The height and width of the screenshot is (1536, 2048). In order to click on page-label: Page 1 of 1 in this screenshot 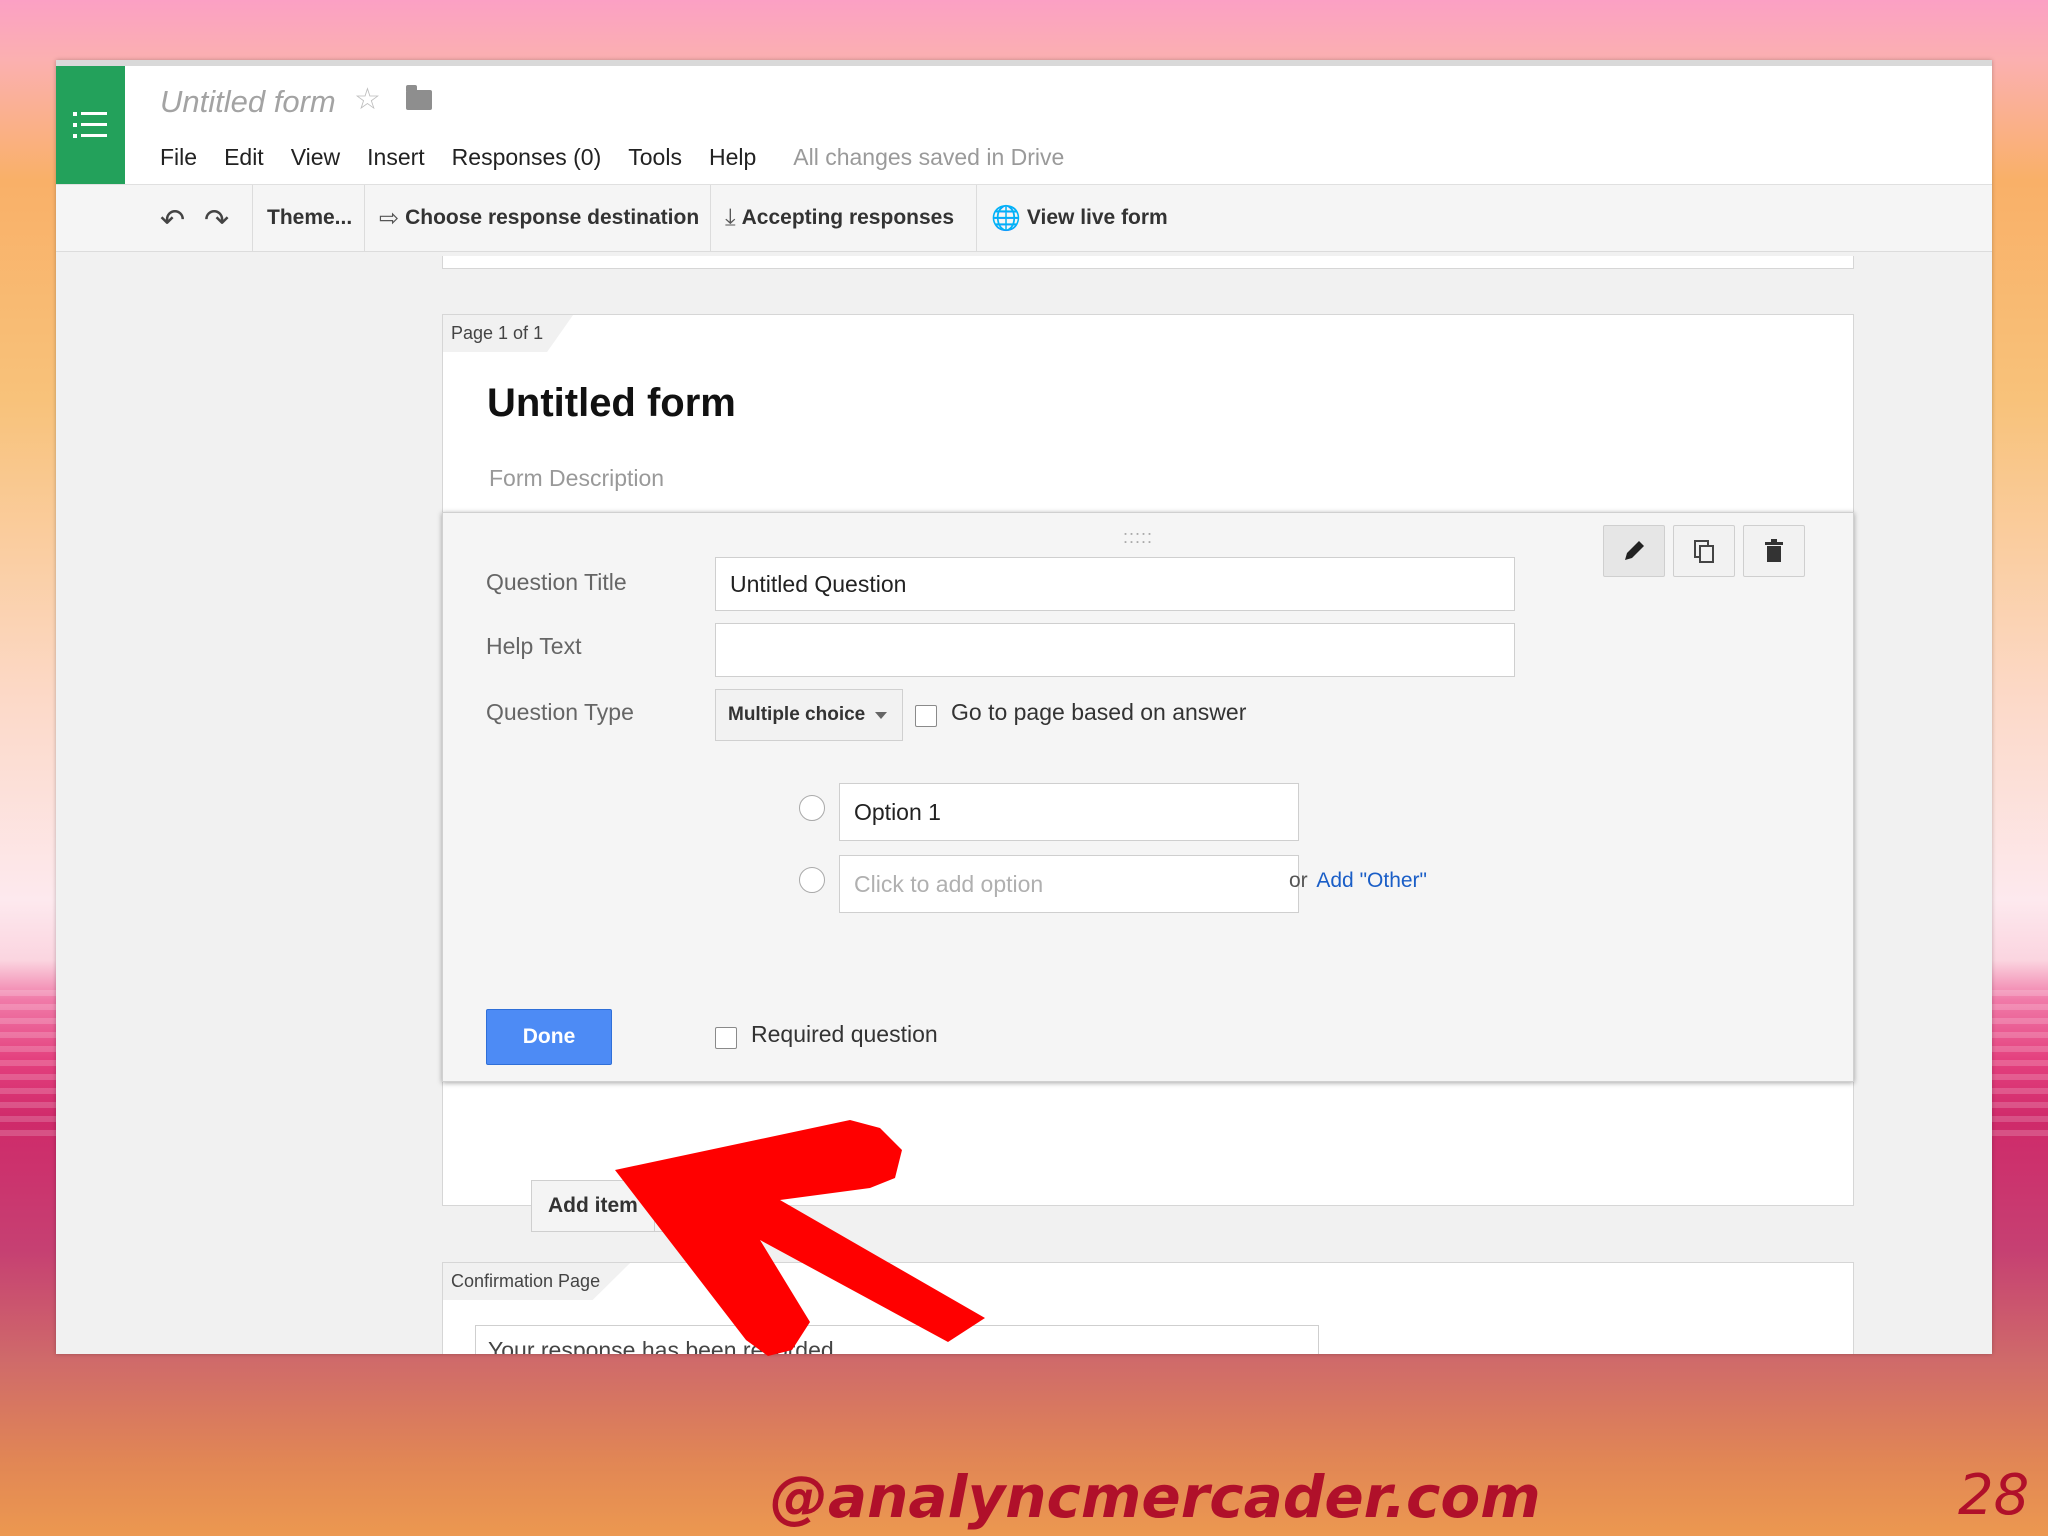, I will do `click(508, 333)`.